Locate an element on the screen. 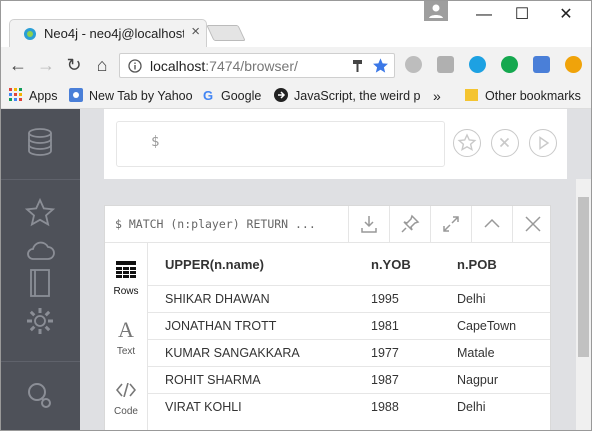  chevron-up-icon is located at coordinates (492, 223).